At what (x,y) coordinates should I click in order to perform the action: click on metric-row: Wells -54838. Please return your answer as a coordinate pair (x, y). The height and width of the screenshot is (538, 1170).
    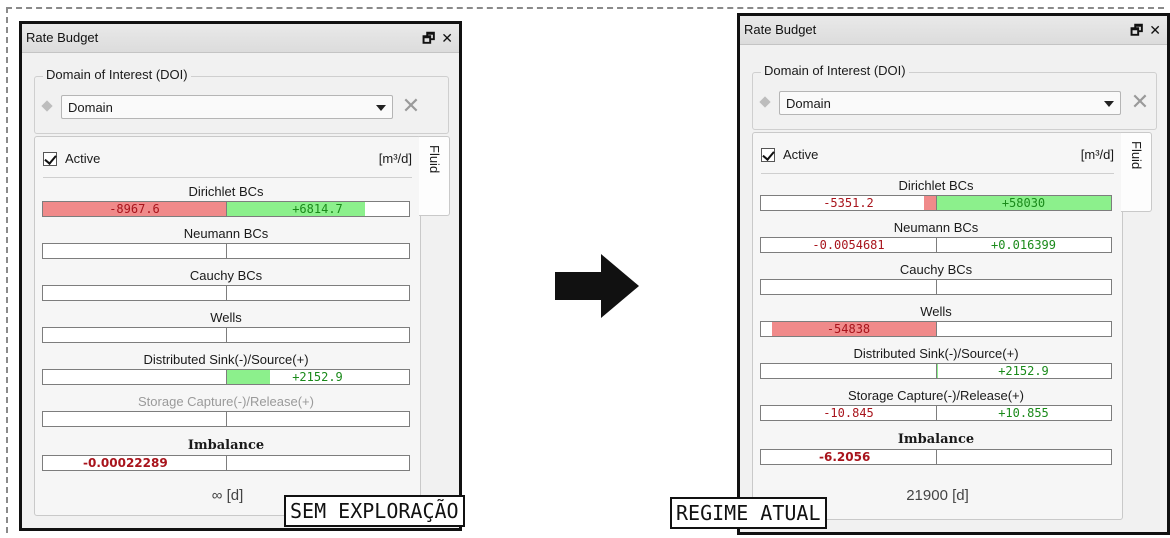
    Looking at the image, I should click on (936, 320).